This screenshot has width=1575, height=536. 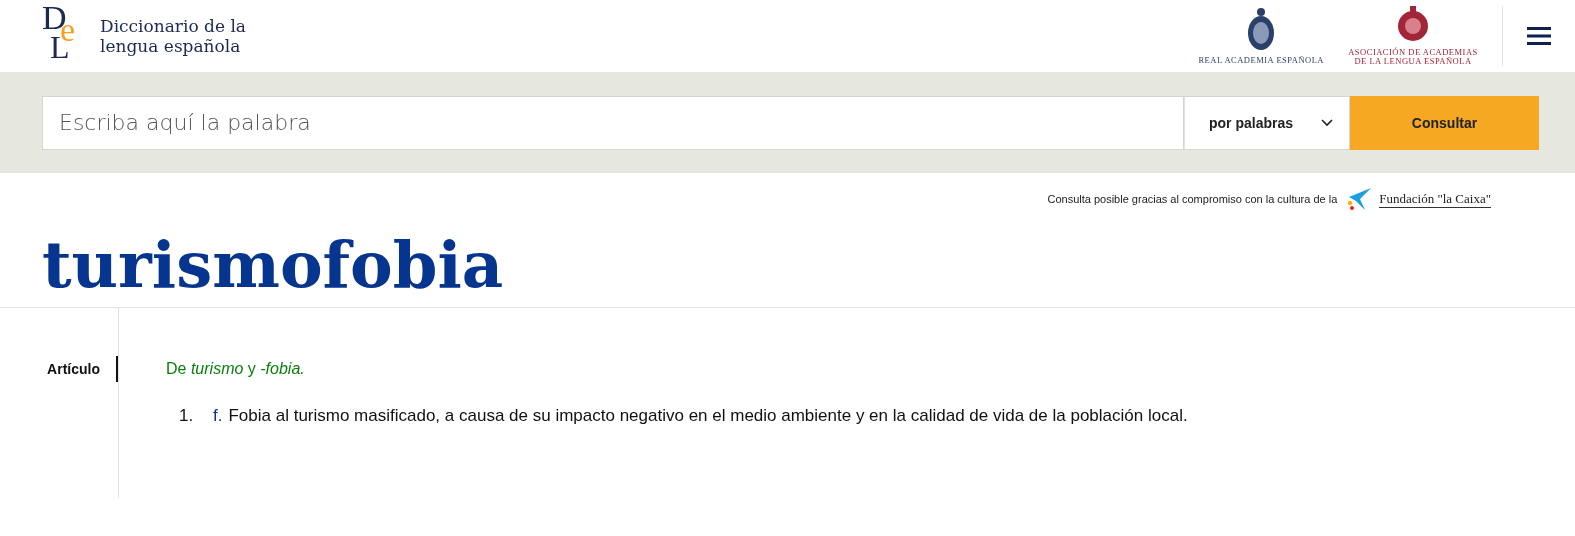 I want to click on article-tab: Artículo, so click(x=82, y=369).